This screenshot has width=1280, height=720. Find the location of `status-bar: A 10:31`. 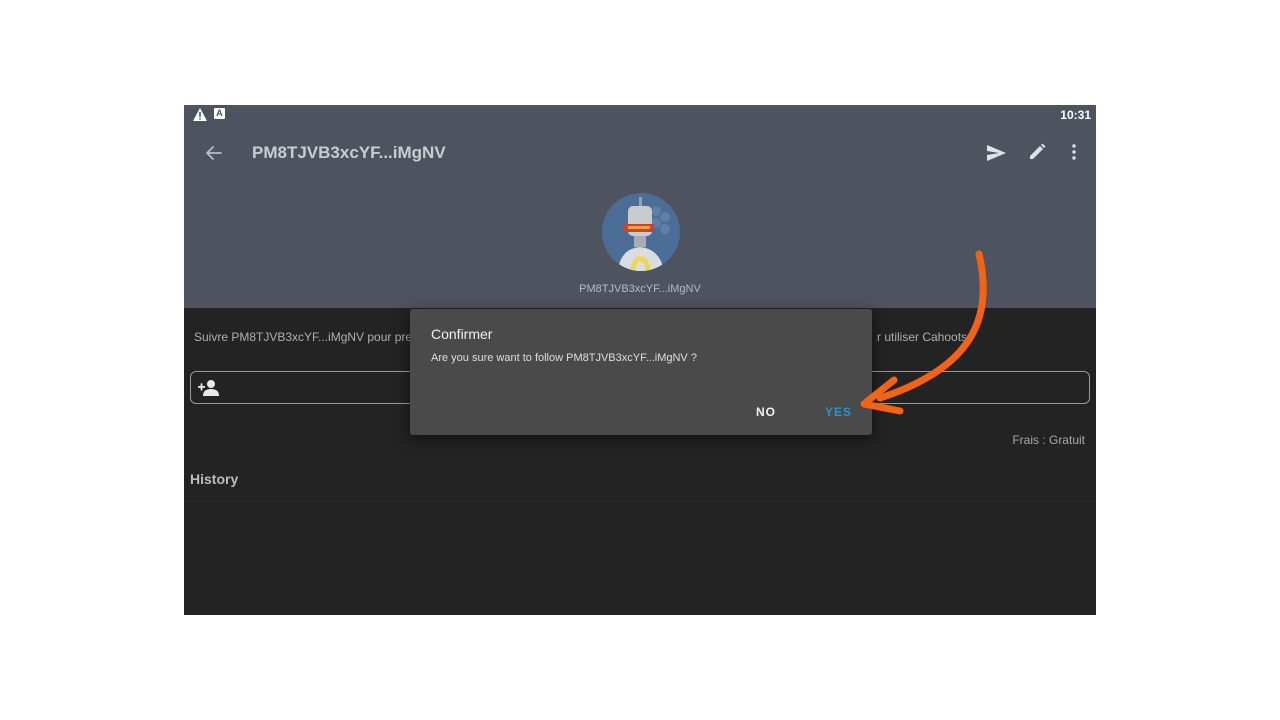

status-bar: A 10:31 is located at coordinates (640, 115).